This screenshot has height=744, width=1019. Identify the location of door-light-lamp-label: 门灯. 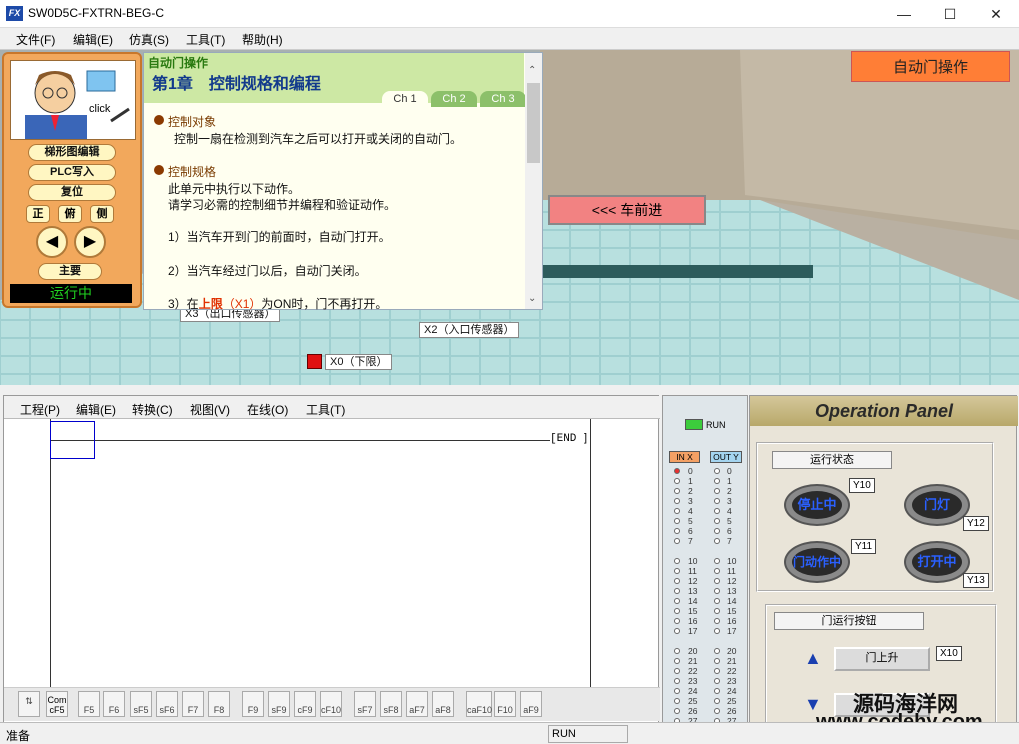
(937, 505).